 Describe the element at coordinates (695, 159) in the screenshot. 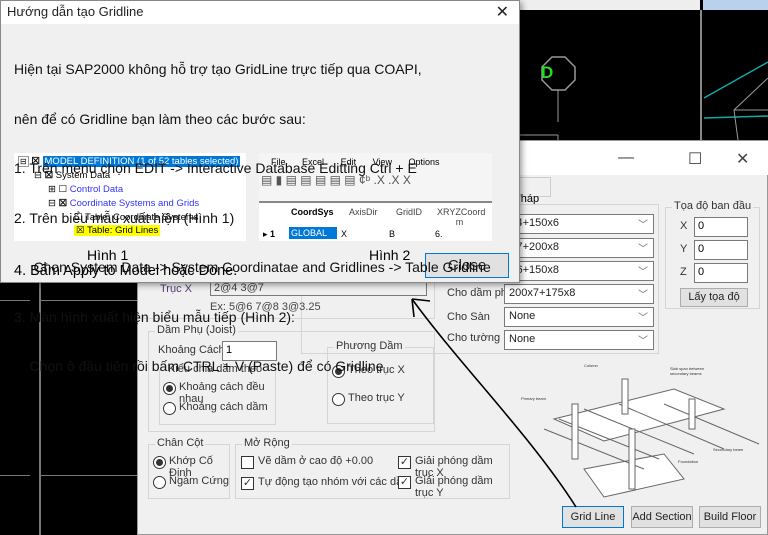

I see `maximize-icon: ☐` at that location.